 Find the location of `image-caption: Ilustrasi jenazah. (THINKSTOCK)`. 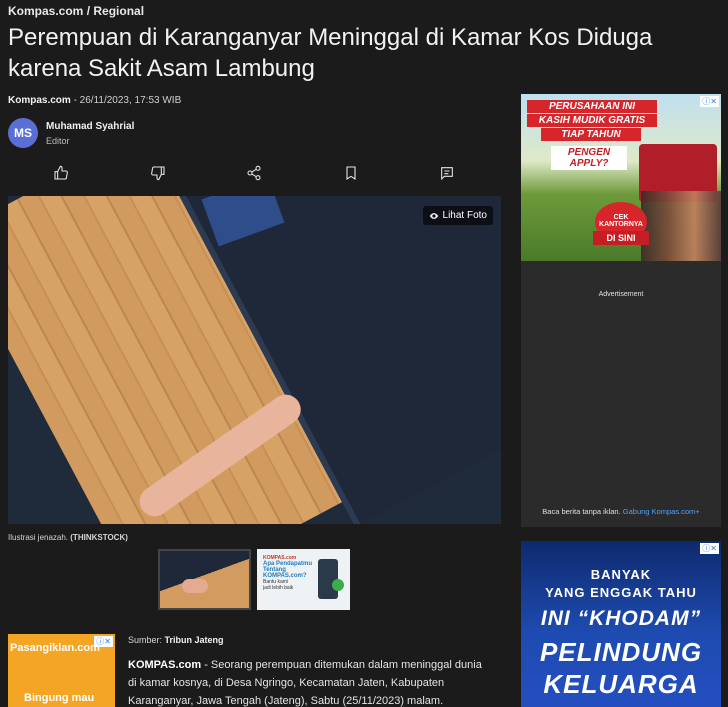

image-caption: Ilustrasi jenazah. (THINKSTOCK) is located at coordinates (68, 537).